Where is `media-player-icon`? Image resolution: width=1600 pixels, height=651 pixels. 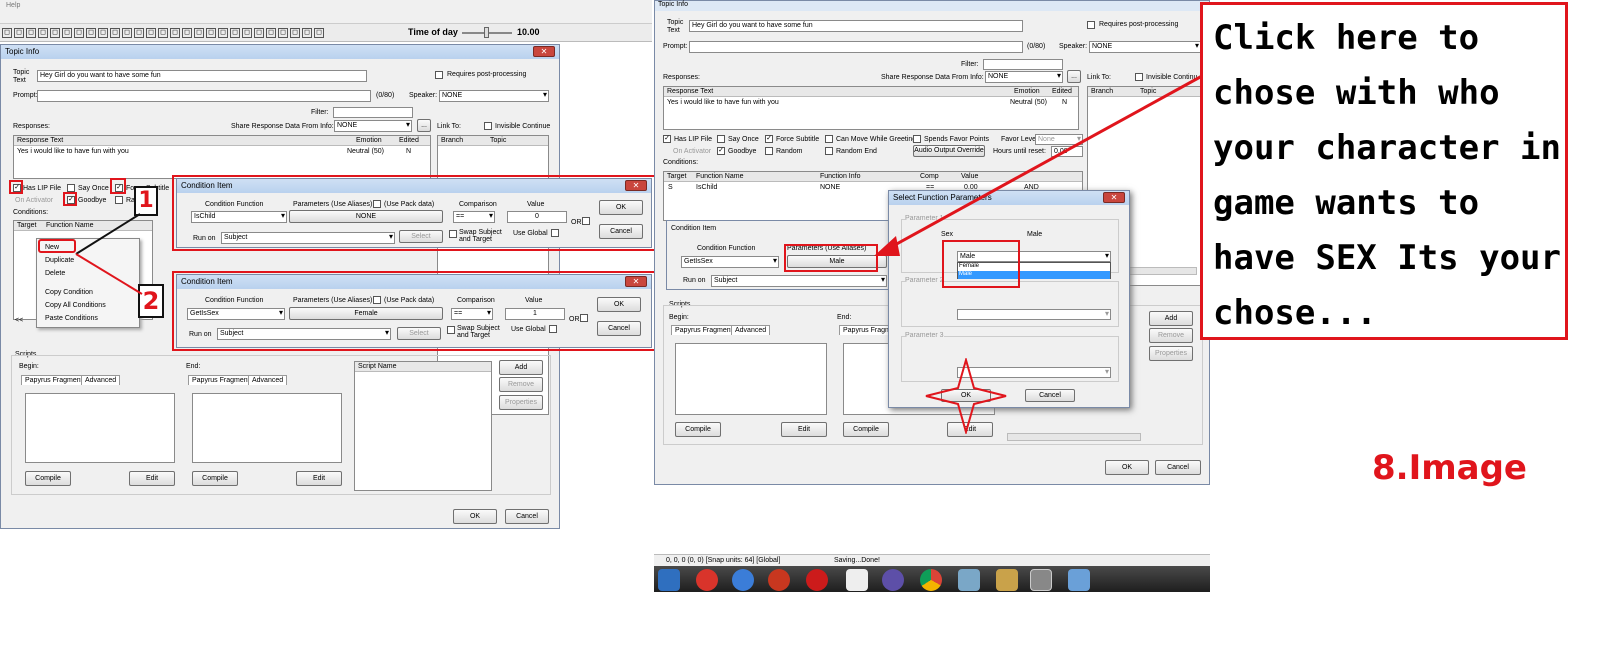
media-player-icon is located at coordinates (669, 580).